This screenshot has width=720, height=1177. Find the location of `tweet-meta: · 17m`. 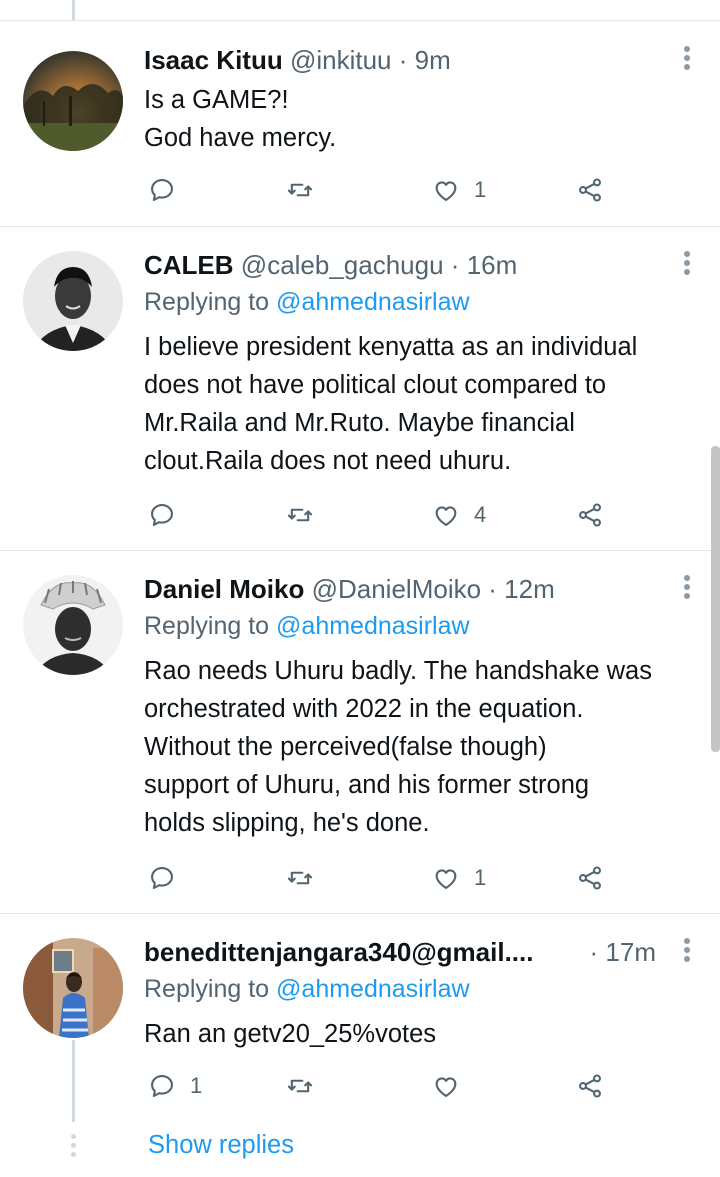

tweet-meta: · 17m is located at coordinates (623, 952).